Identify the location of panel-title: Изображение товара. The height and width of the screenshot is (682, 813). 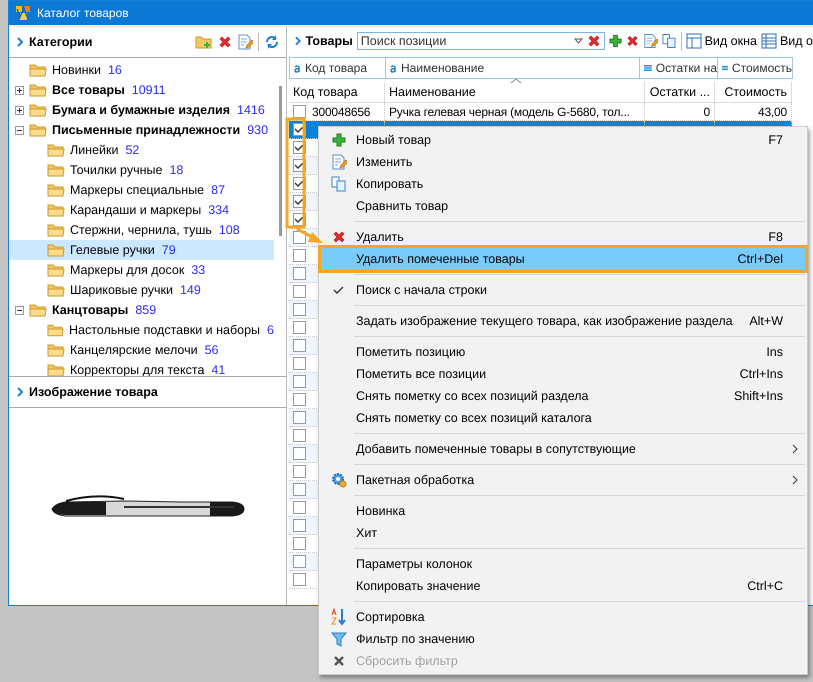
(93, 392).